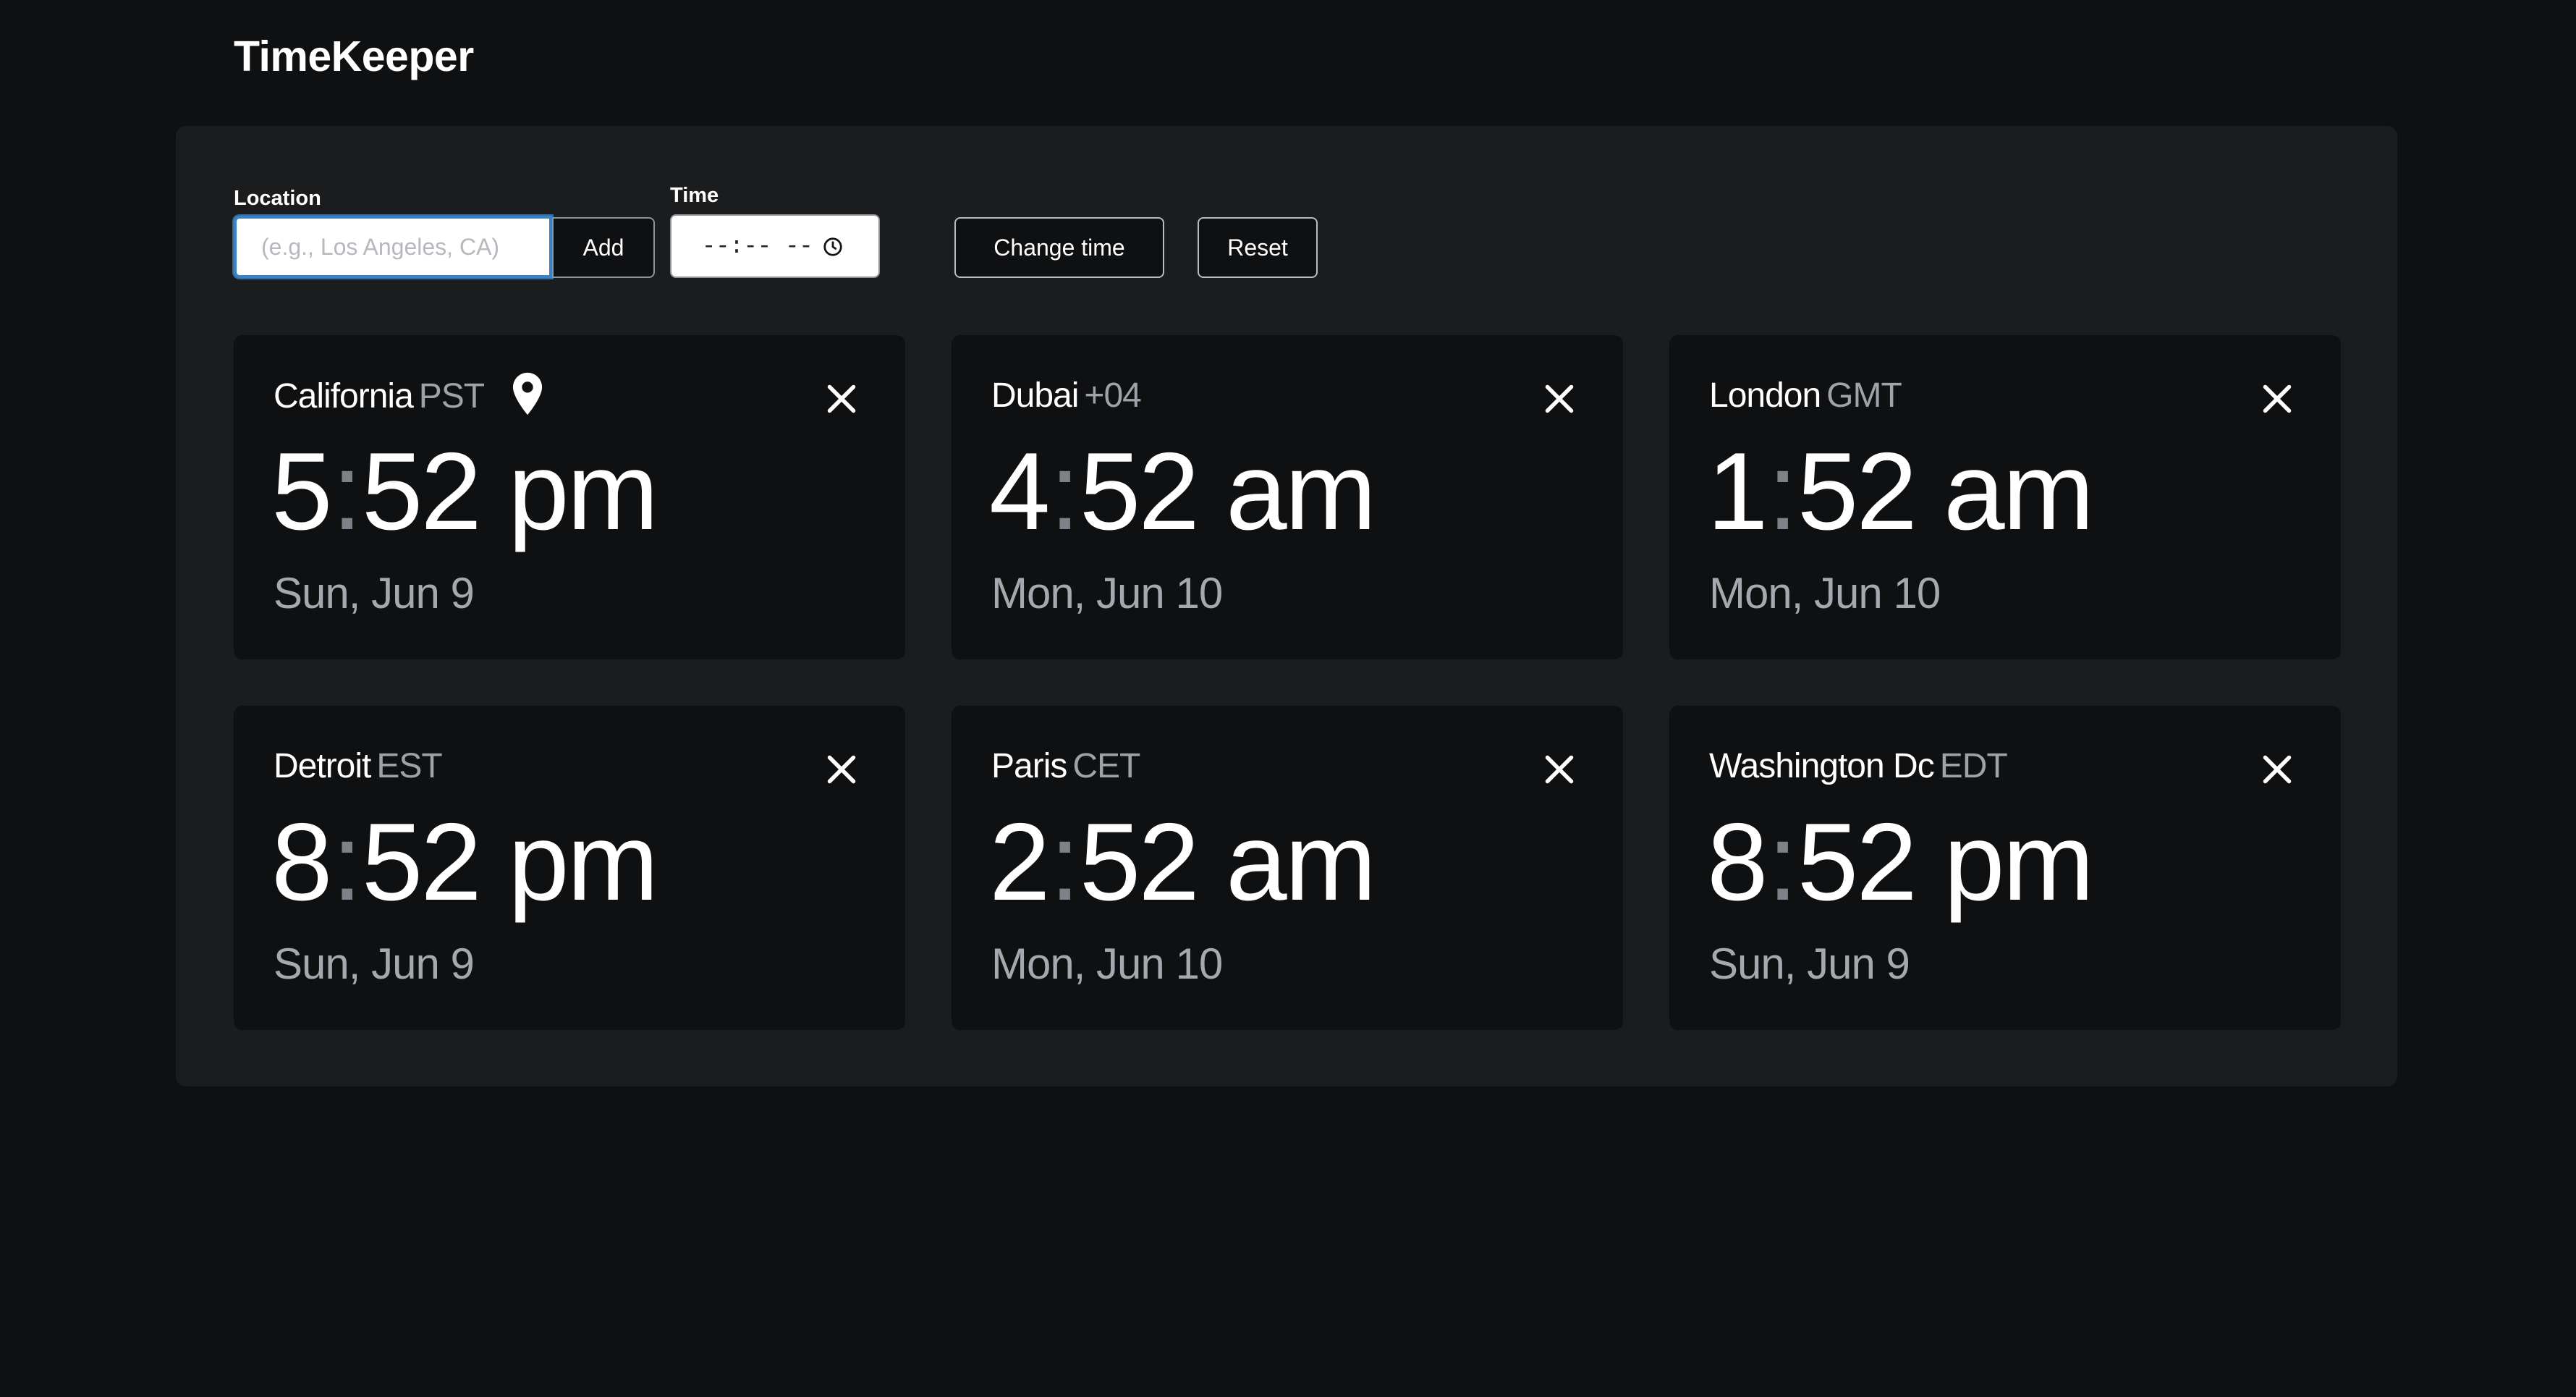 Image resolution: width=2576 pixels, height=1397 pixels. What do you see at coordinates (1737, 491) in the screenshot?
I see `clock-hour: 1` at bounding box center [1737, 491].